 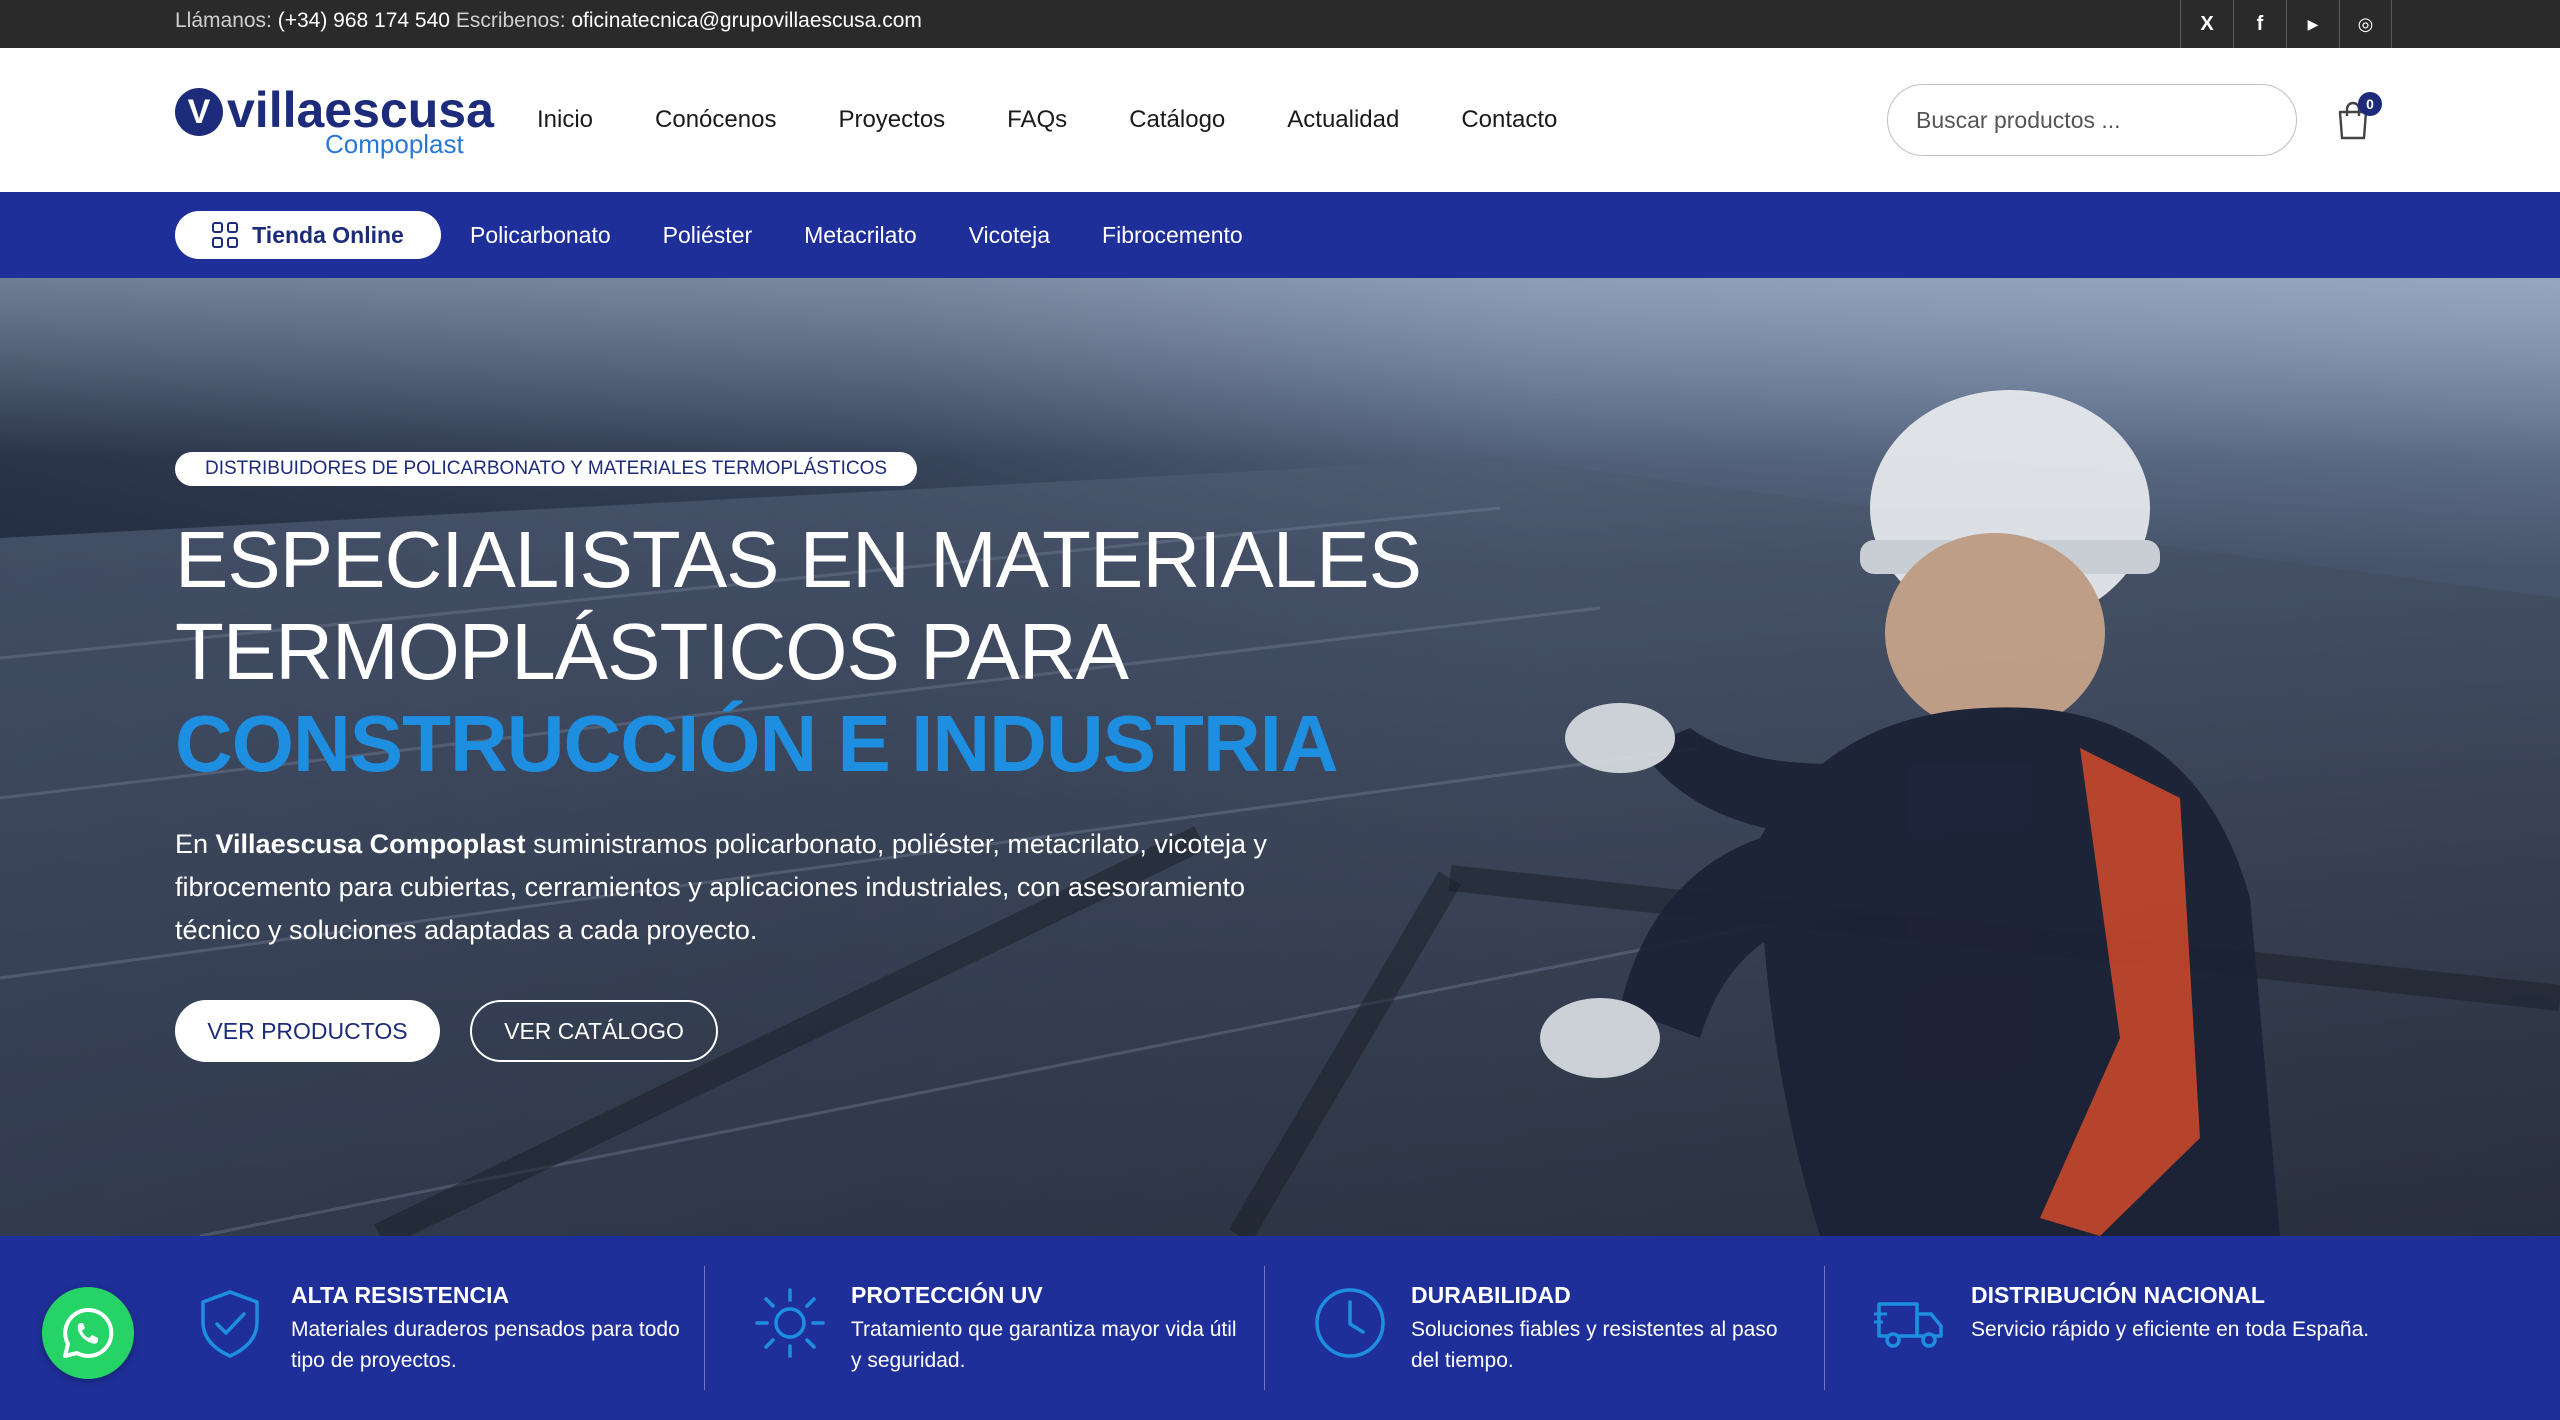 I want to click on phone-link: (+34) 968 174 540, so click(x=364, y=20).